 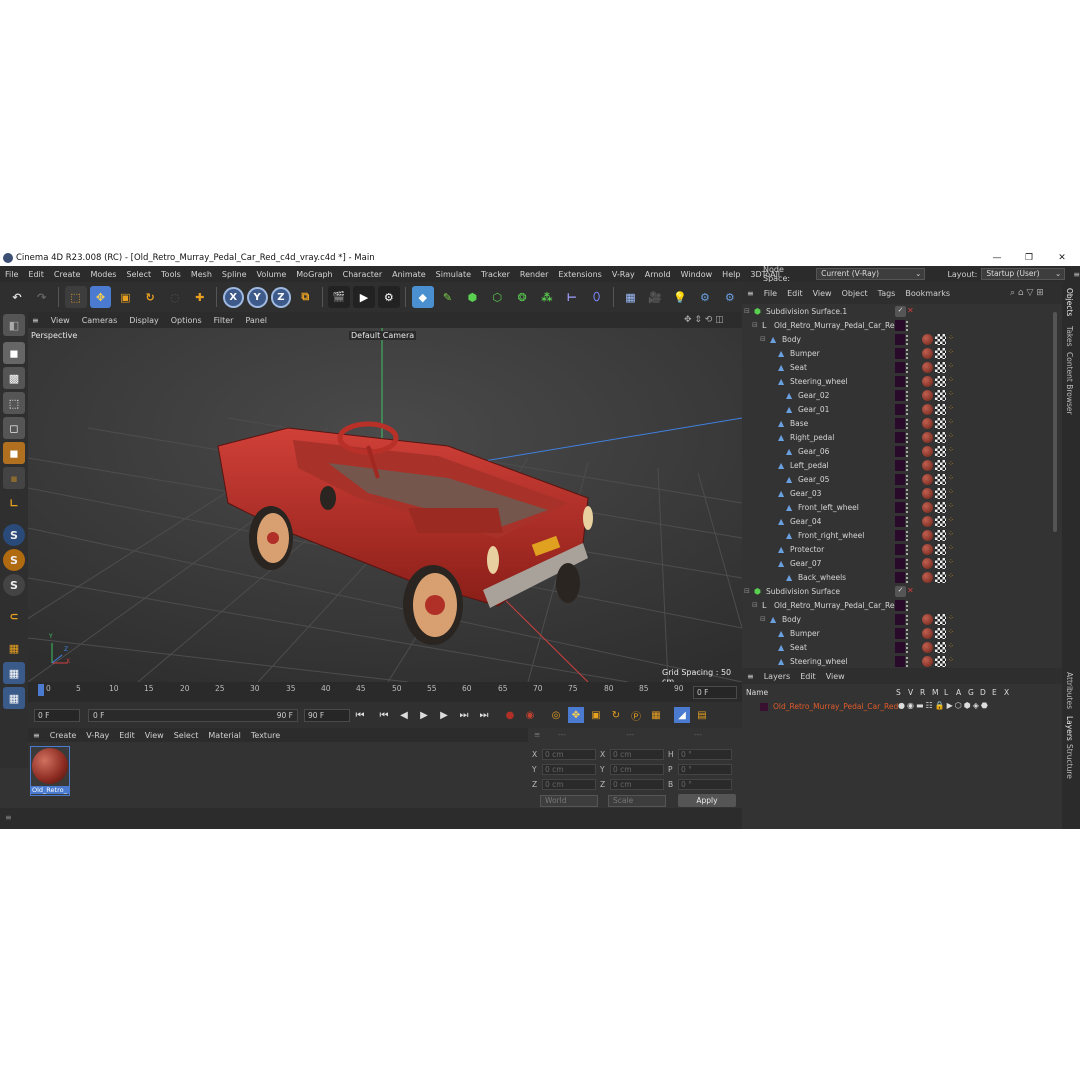 I want to click on position-z-field: 0 cm, so click(x=569, y=784).